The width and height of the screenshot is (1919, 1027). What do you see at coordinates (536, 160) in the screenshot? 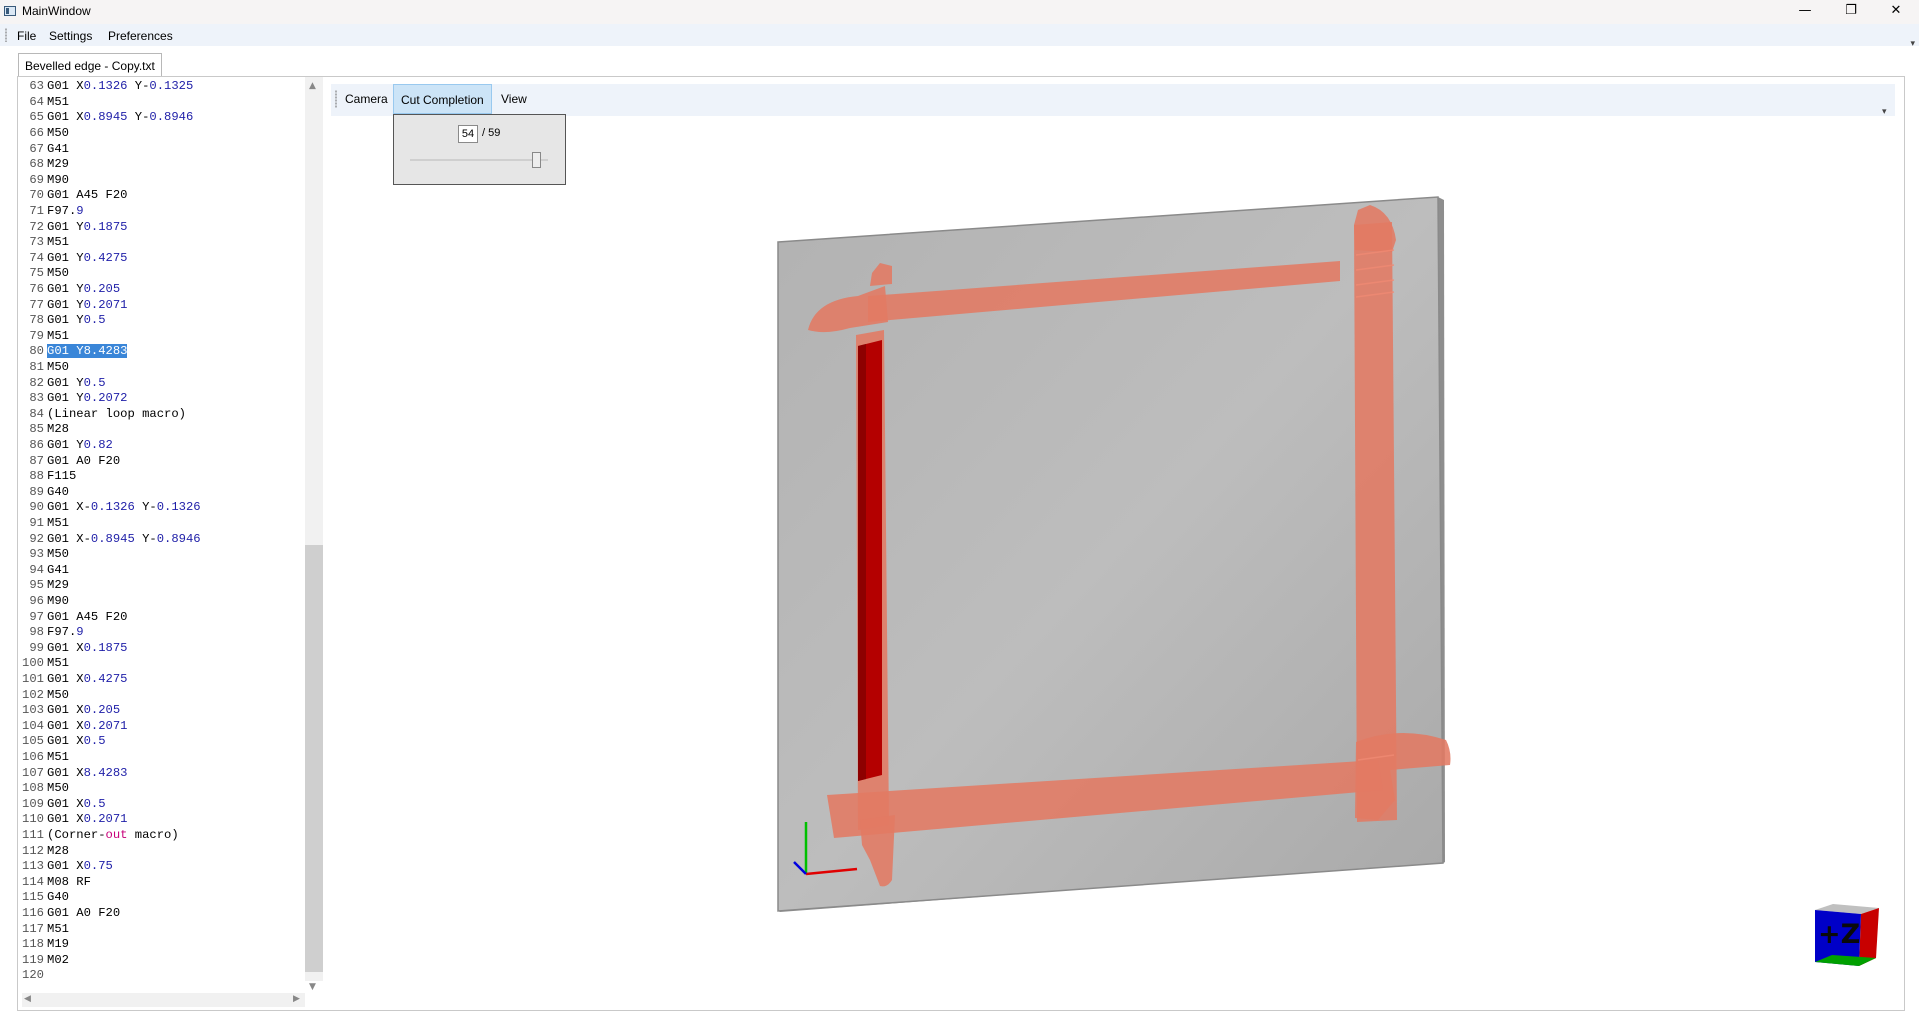
I see `cut-completion-slider-thumb` at bounding box center [536, 160].